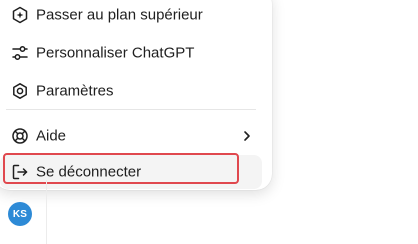 This screenshot has height=244, width=418. What do you see at coordinates (20, 53) in the screenshot?
I see `sliders-icon` at bounding box center [20, 53].